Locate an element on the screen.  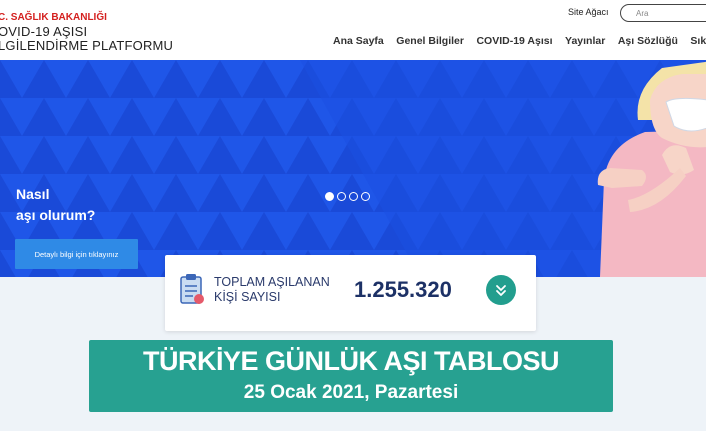
expand-button is located at coordinates (501, 290).